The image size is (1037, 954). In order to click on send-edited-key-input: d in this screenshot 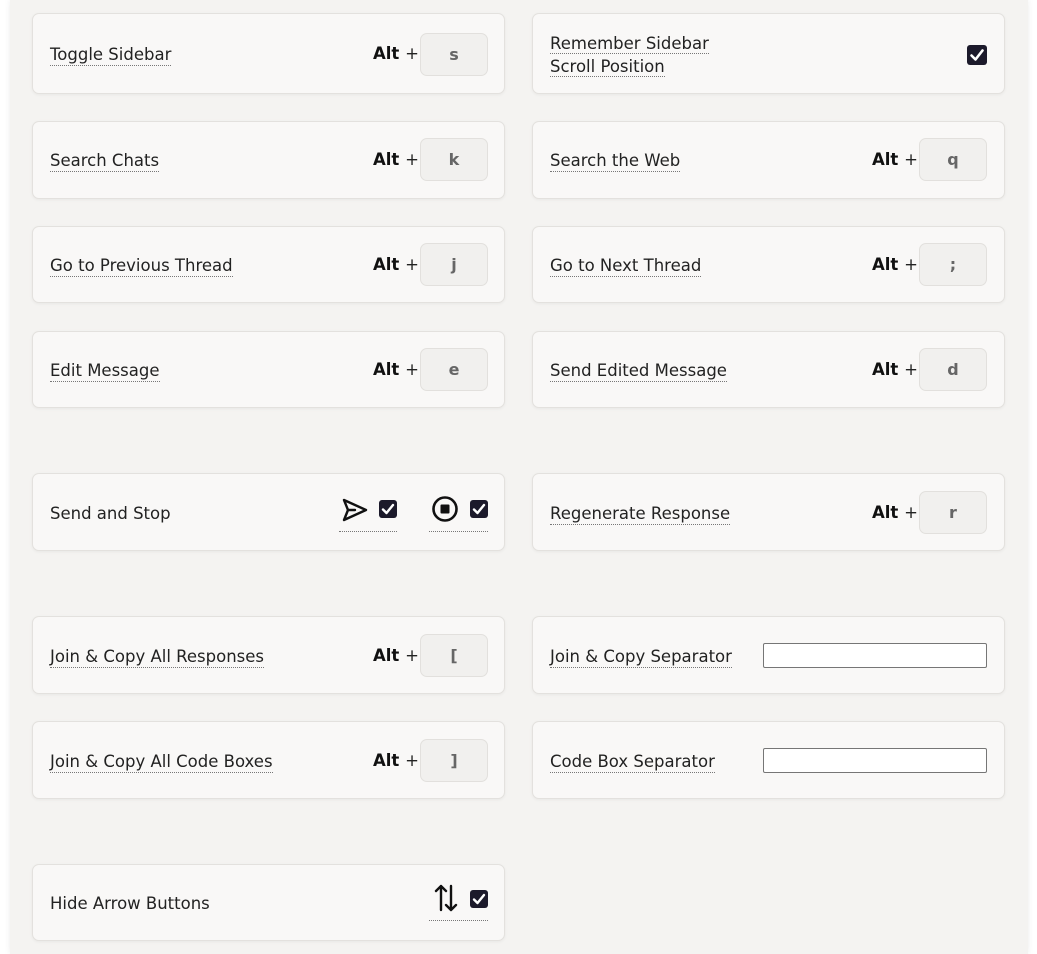, I will do `click(953, 369)`.